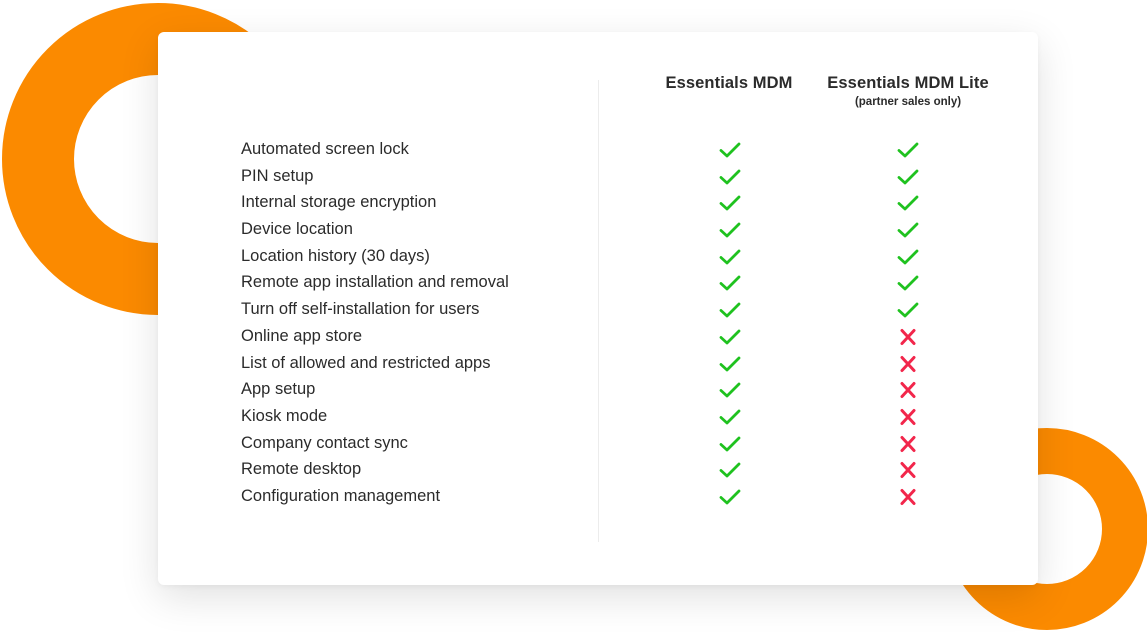  What do you see at coordinates (278, 389) in the screenshot?
I see `feature-label: App setup` at bounding box center [278, 389].